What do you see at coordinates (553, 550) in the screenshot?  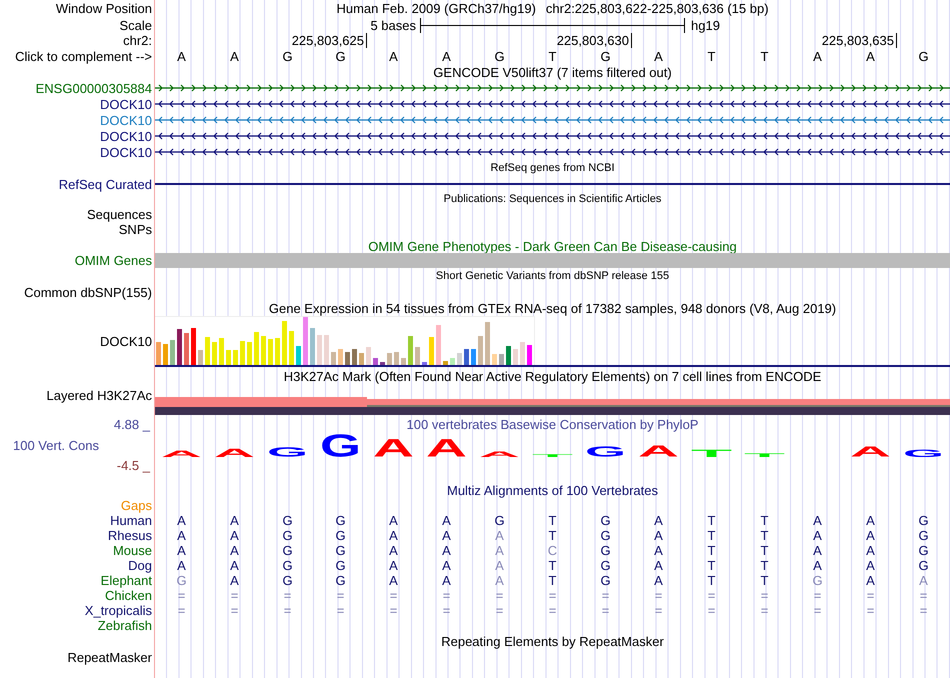 I see `aligned-base: C` at bounding box center [553, 550].